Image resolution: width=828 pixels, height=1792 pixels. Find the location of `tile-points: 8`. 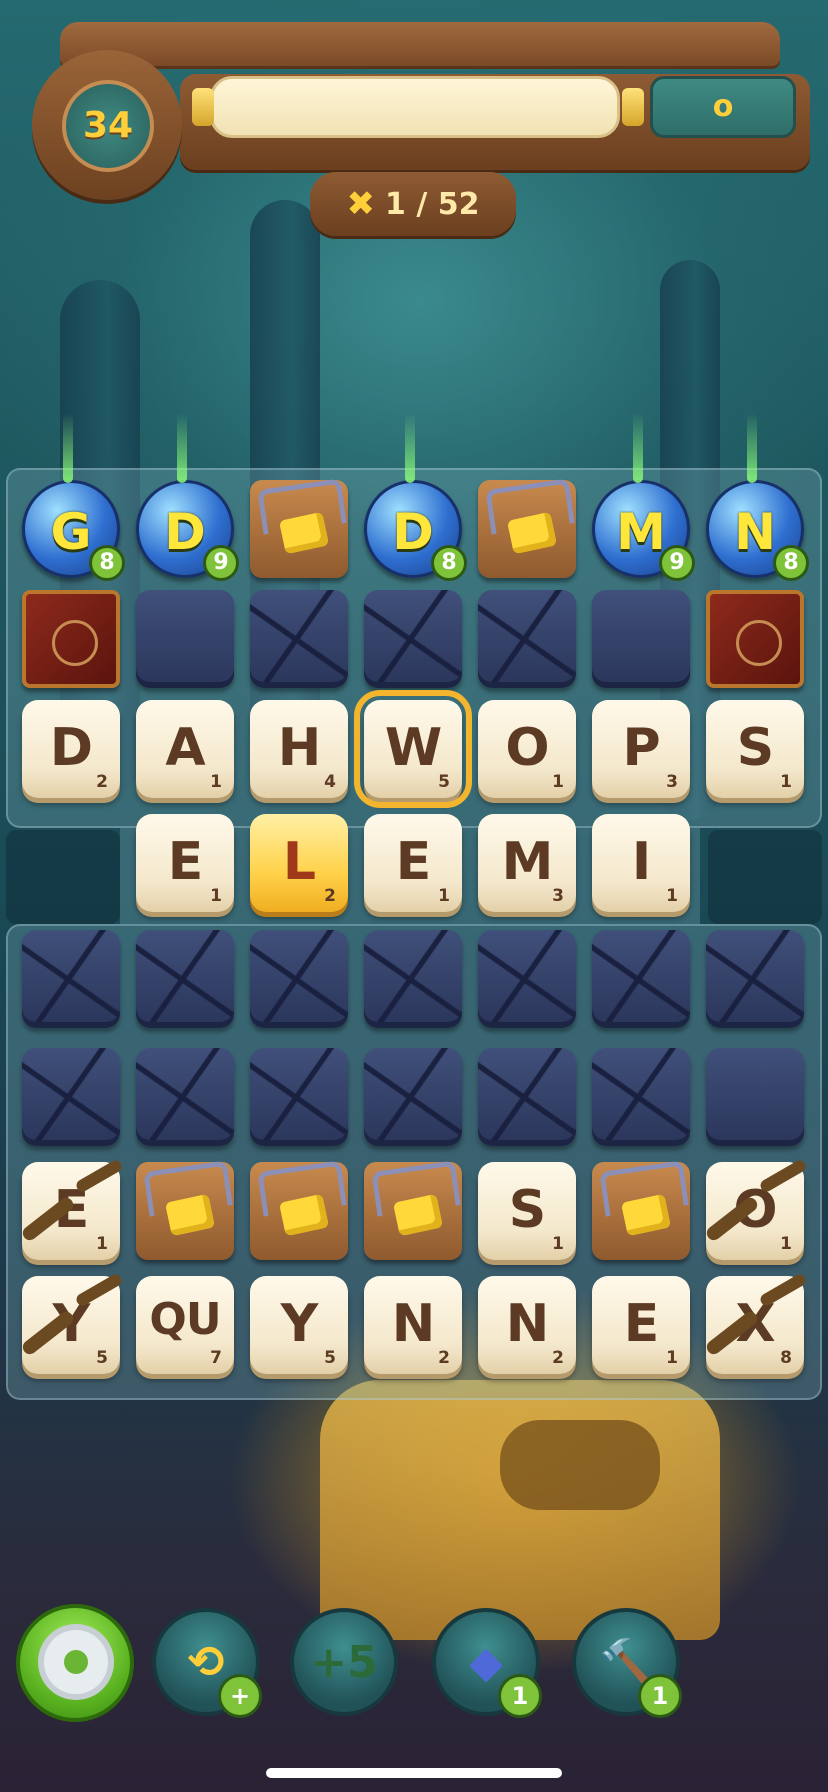

tile-points: 8 is located at coordinates (786, 1358).